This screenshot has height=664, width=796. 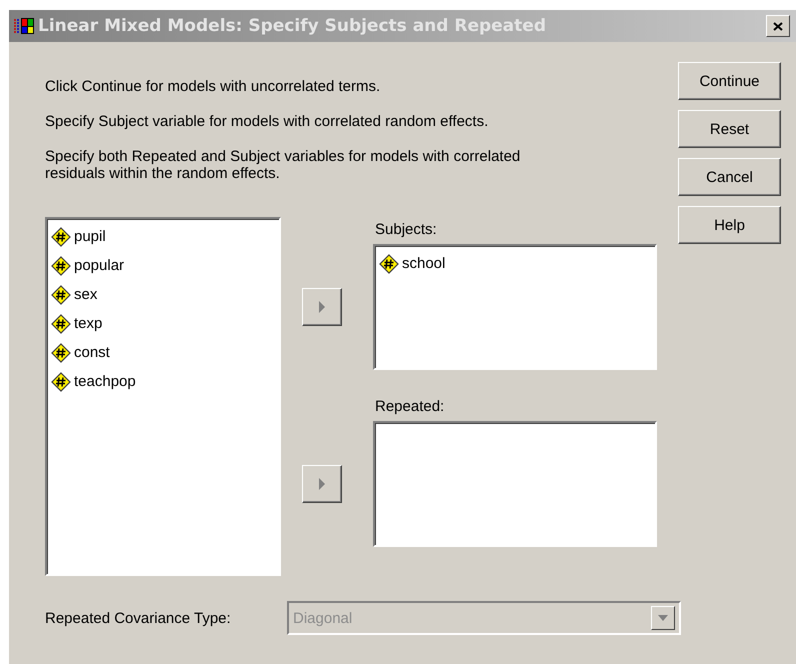 I want to click on dialog-button: Help, so click(x=729, y=225).